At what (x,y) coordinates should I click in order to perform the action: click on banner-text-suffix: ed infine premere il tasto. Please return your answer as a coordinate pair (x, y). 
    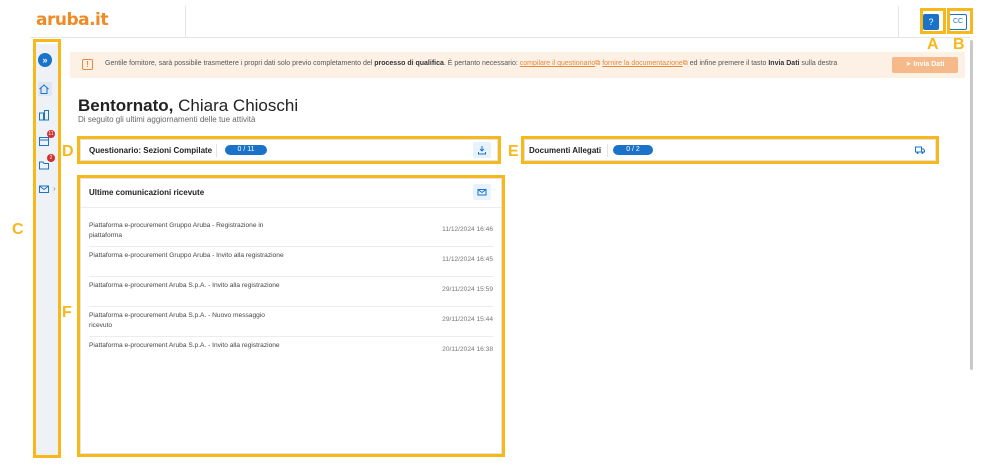
    Looking at the image, I should click on (728, 63).